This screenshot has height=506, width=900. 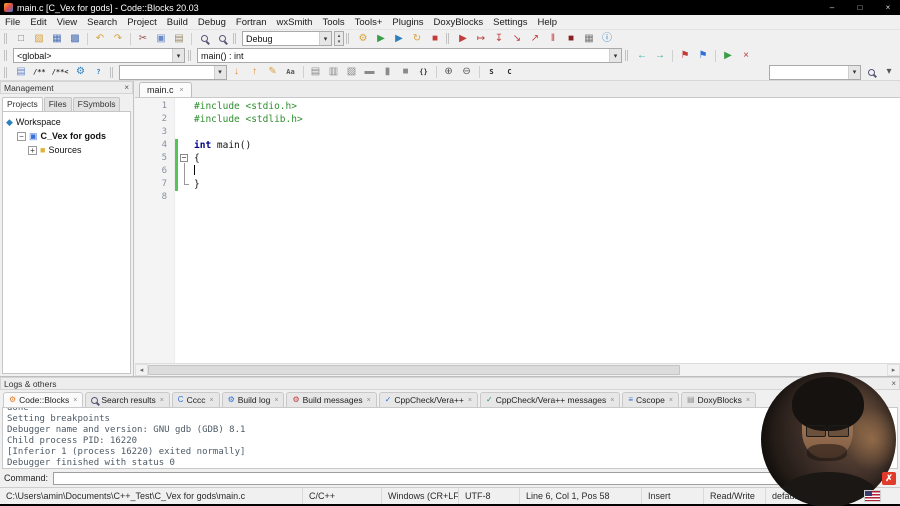 I want to click on split-horizontal-icon: ▬, so click(x=370, y=72).